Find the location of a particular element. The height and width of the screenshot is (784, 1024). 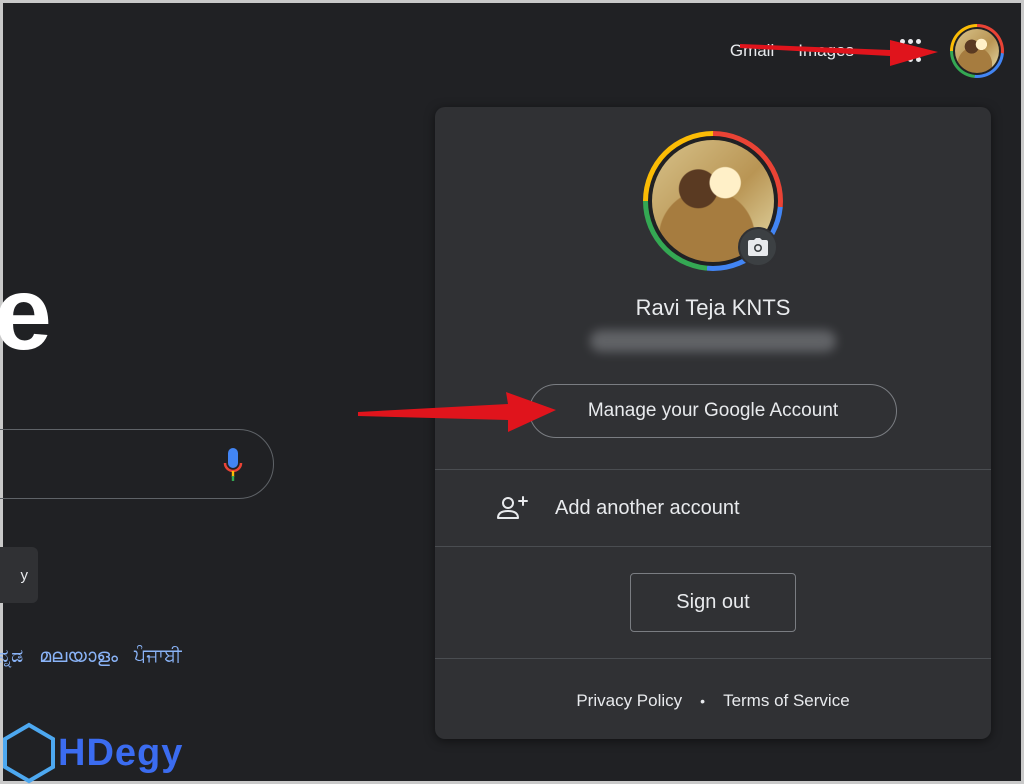

add-account-label: Add another account is located at coordinates (647, 507).